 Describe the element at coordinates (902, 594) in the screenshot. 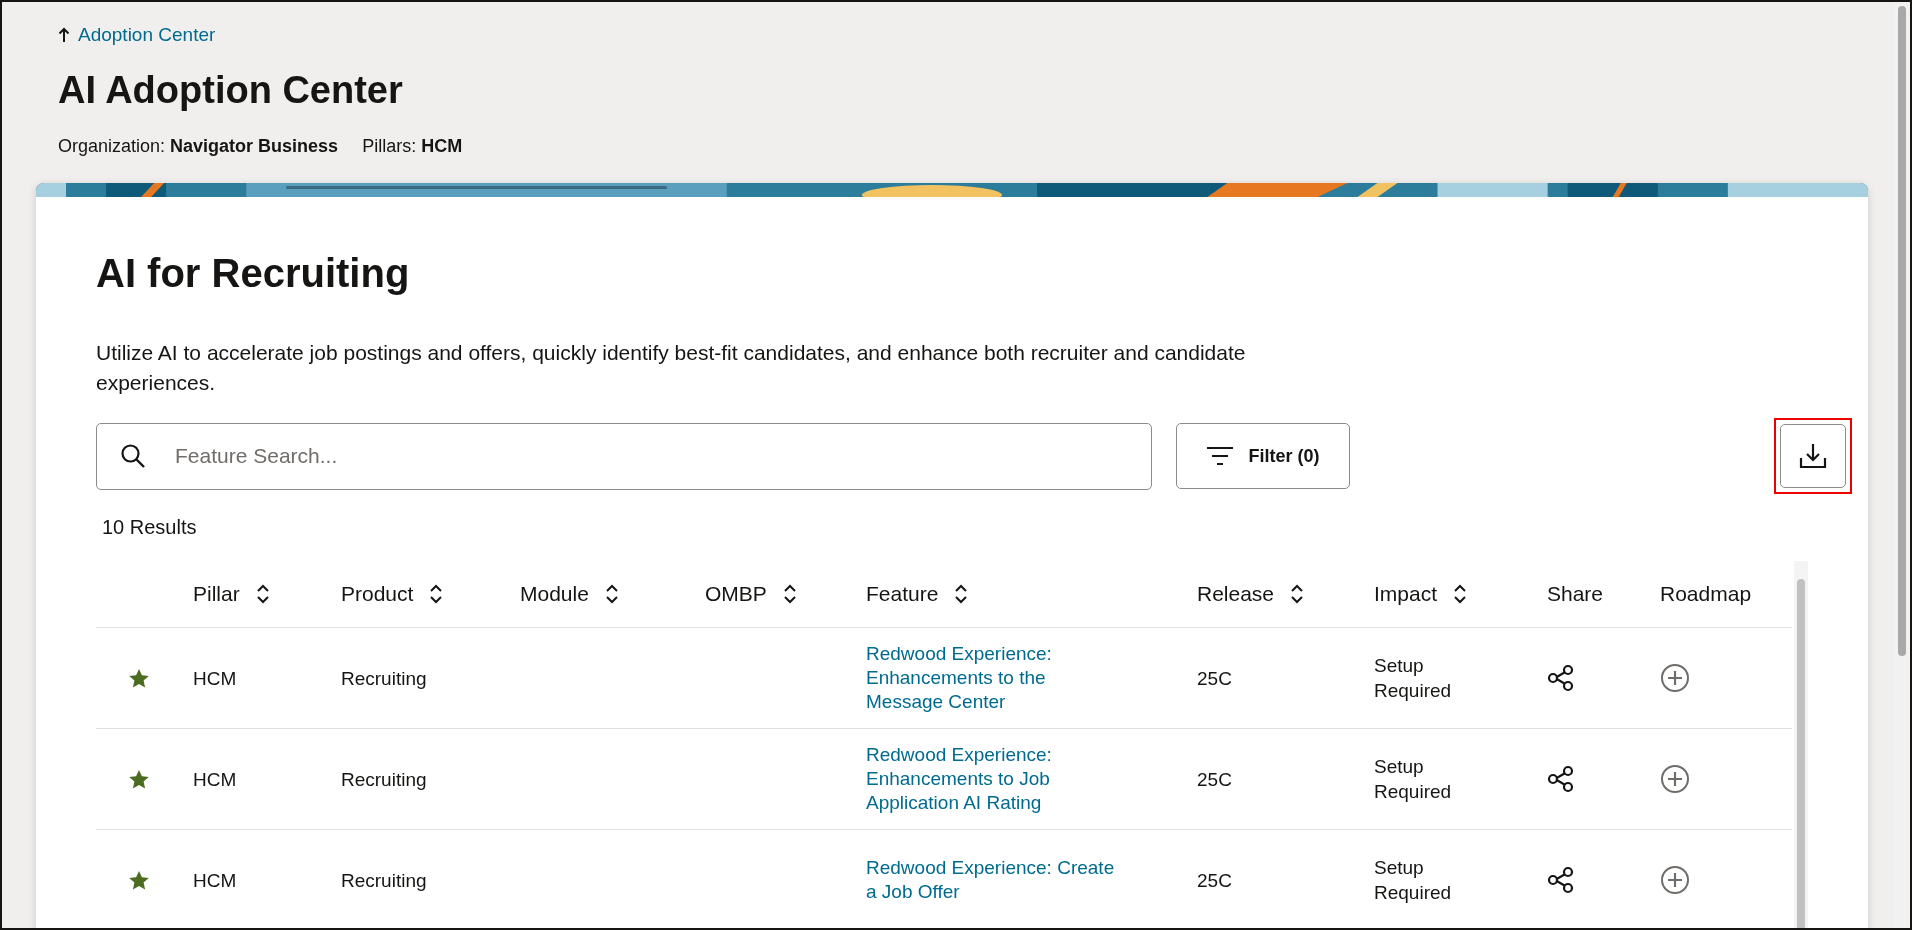

I see `column-header: Feature` at that location.